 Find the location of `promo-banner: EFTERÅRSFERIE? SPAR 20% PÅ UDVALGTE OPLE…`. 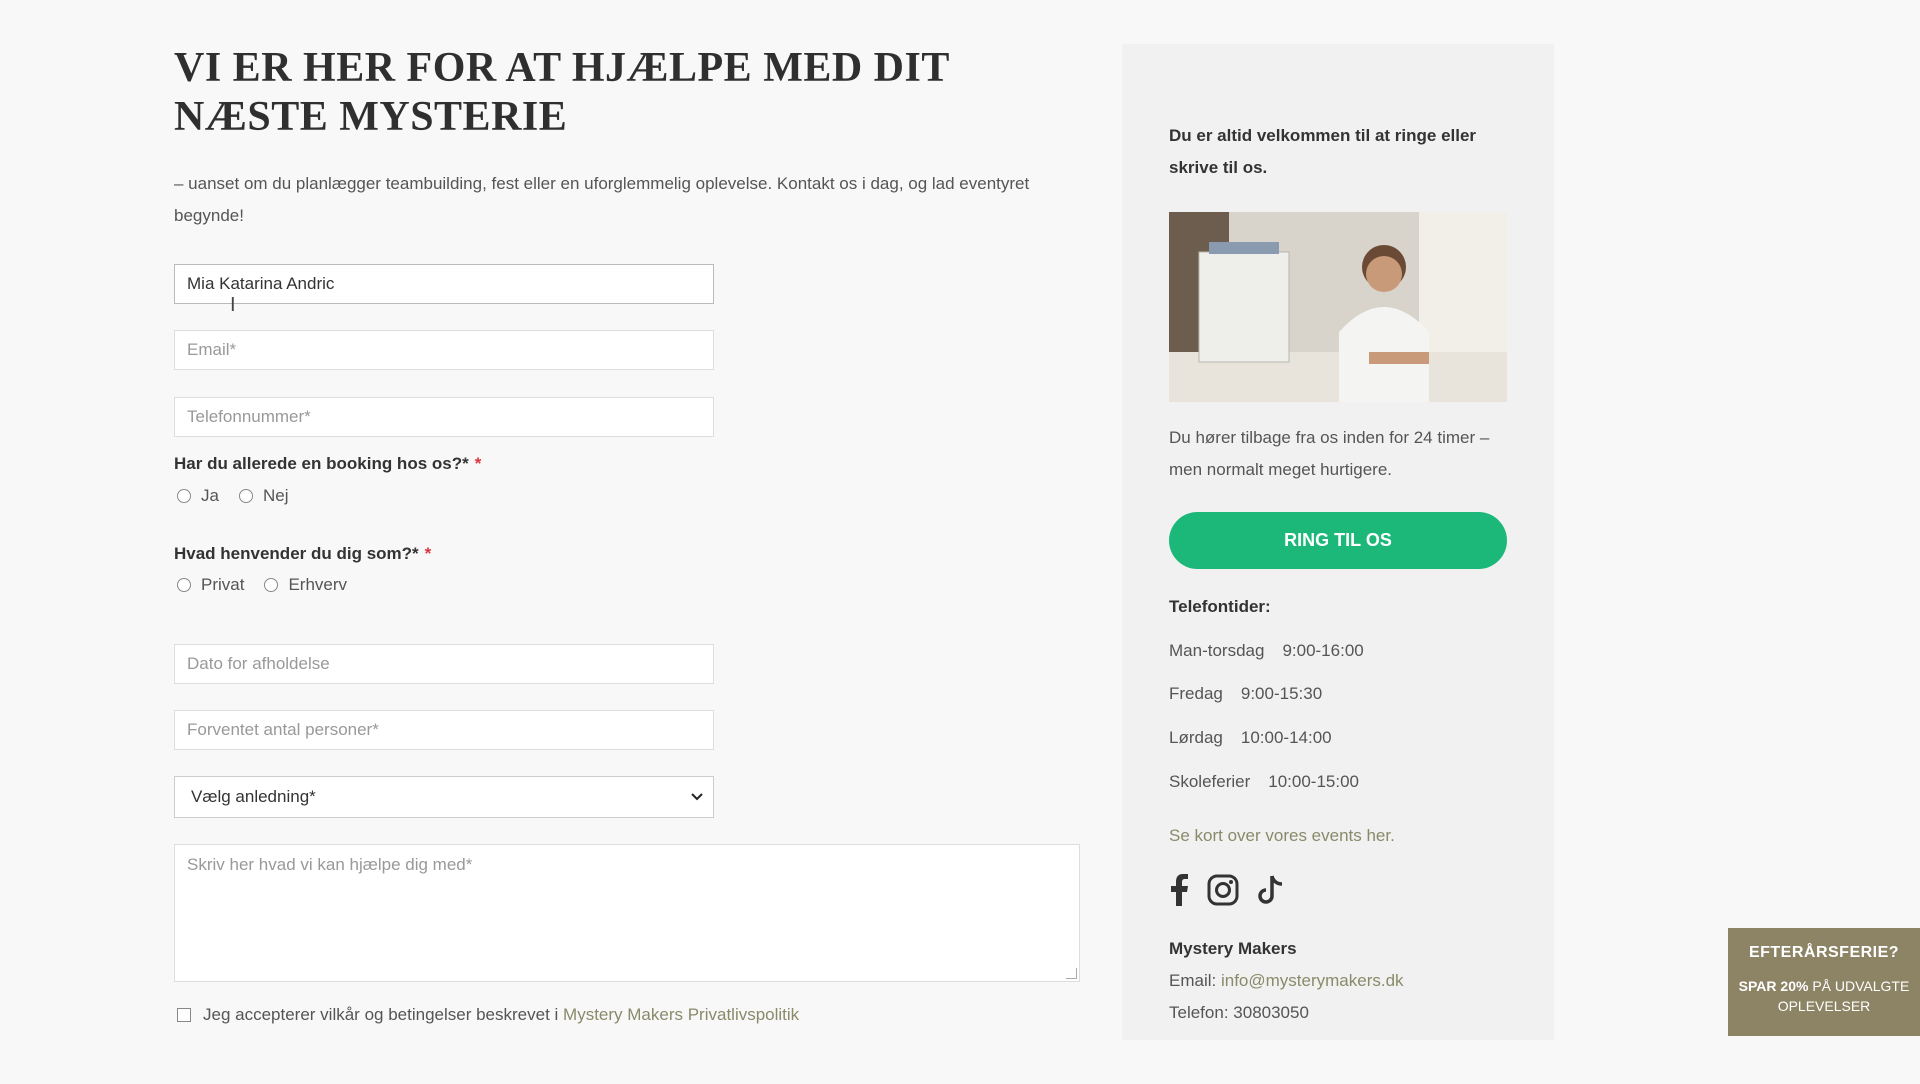

promo-banner: EFTERÅRSFERIE? SPAR 20% PÅ UDVALGTE OPLE… is located at coordinates (1824, 982).